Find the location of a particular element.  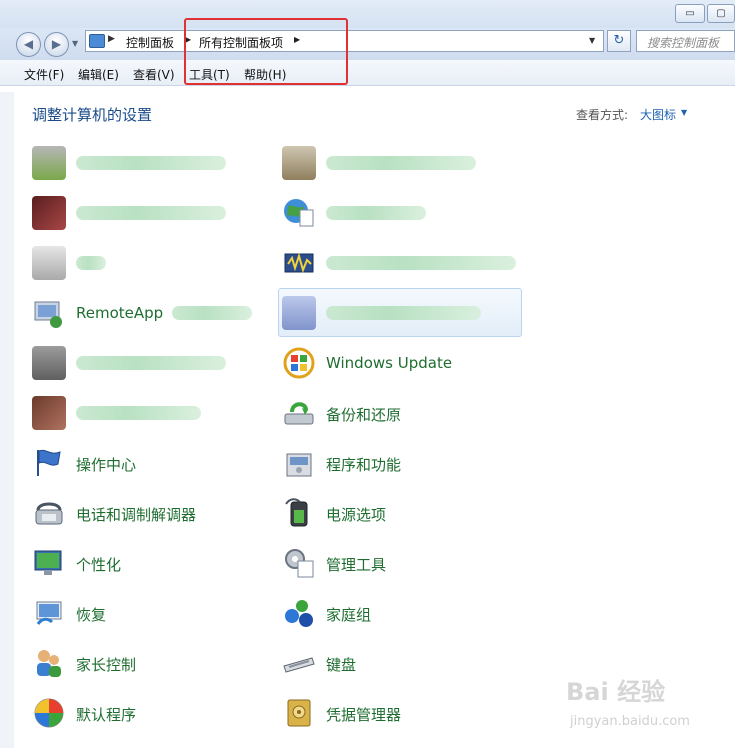

monitor-palette-icon is located at coordinates (48, 562).